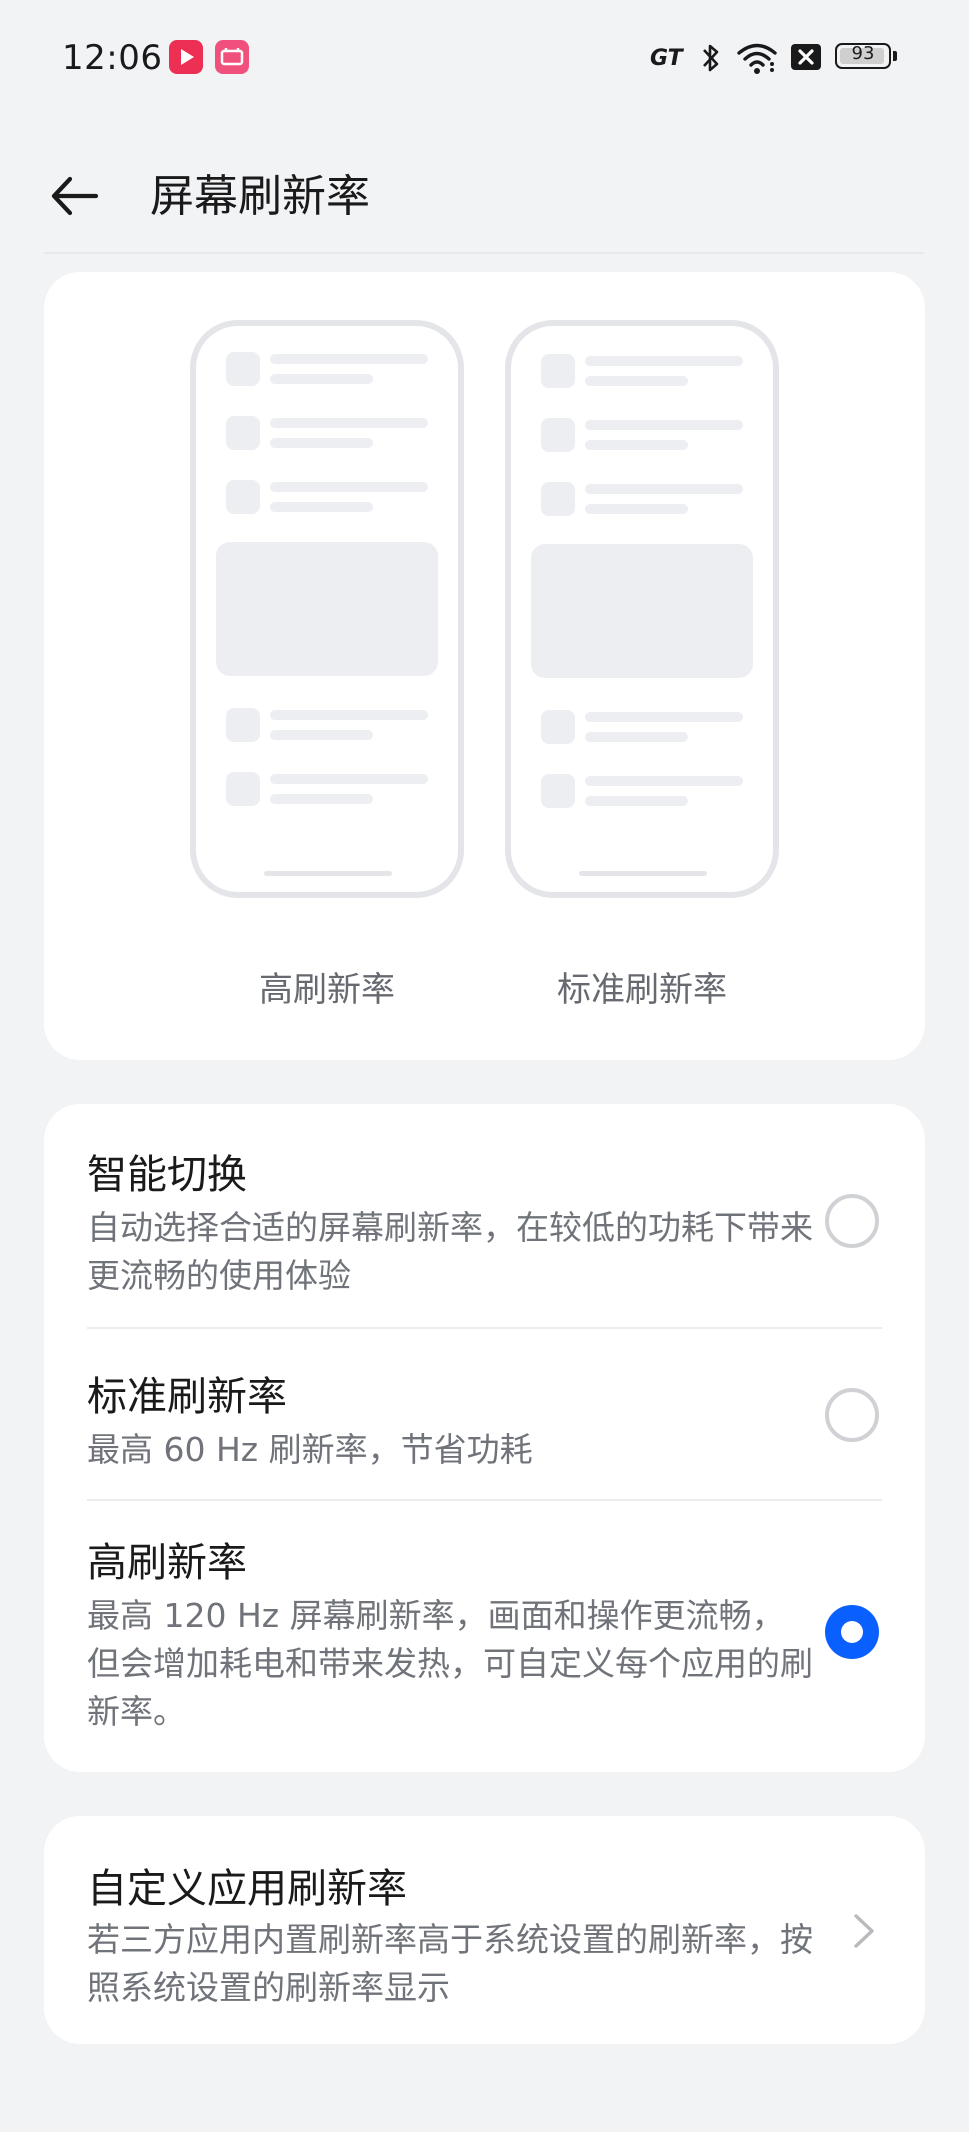  What do you see at coordinates (863, 53) in the screenshot?
I see `battery-level: 93` at bounding box center [863, 53].